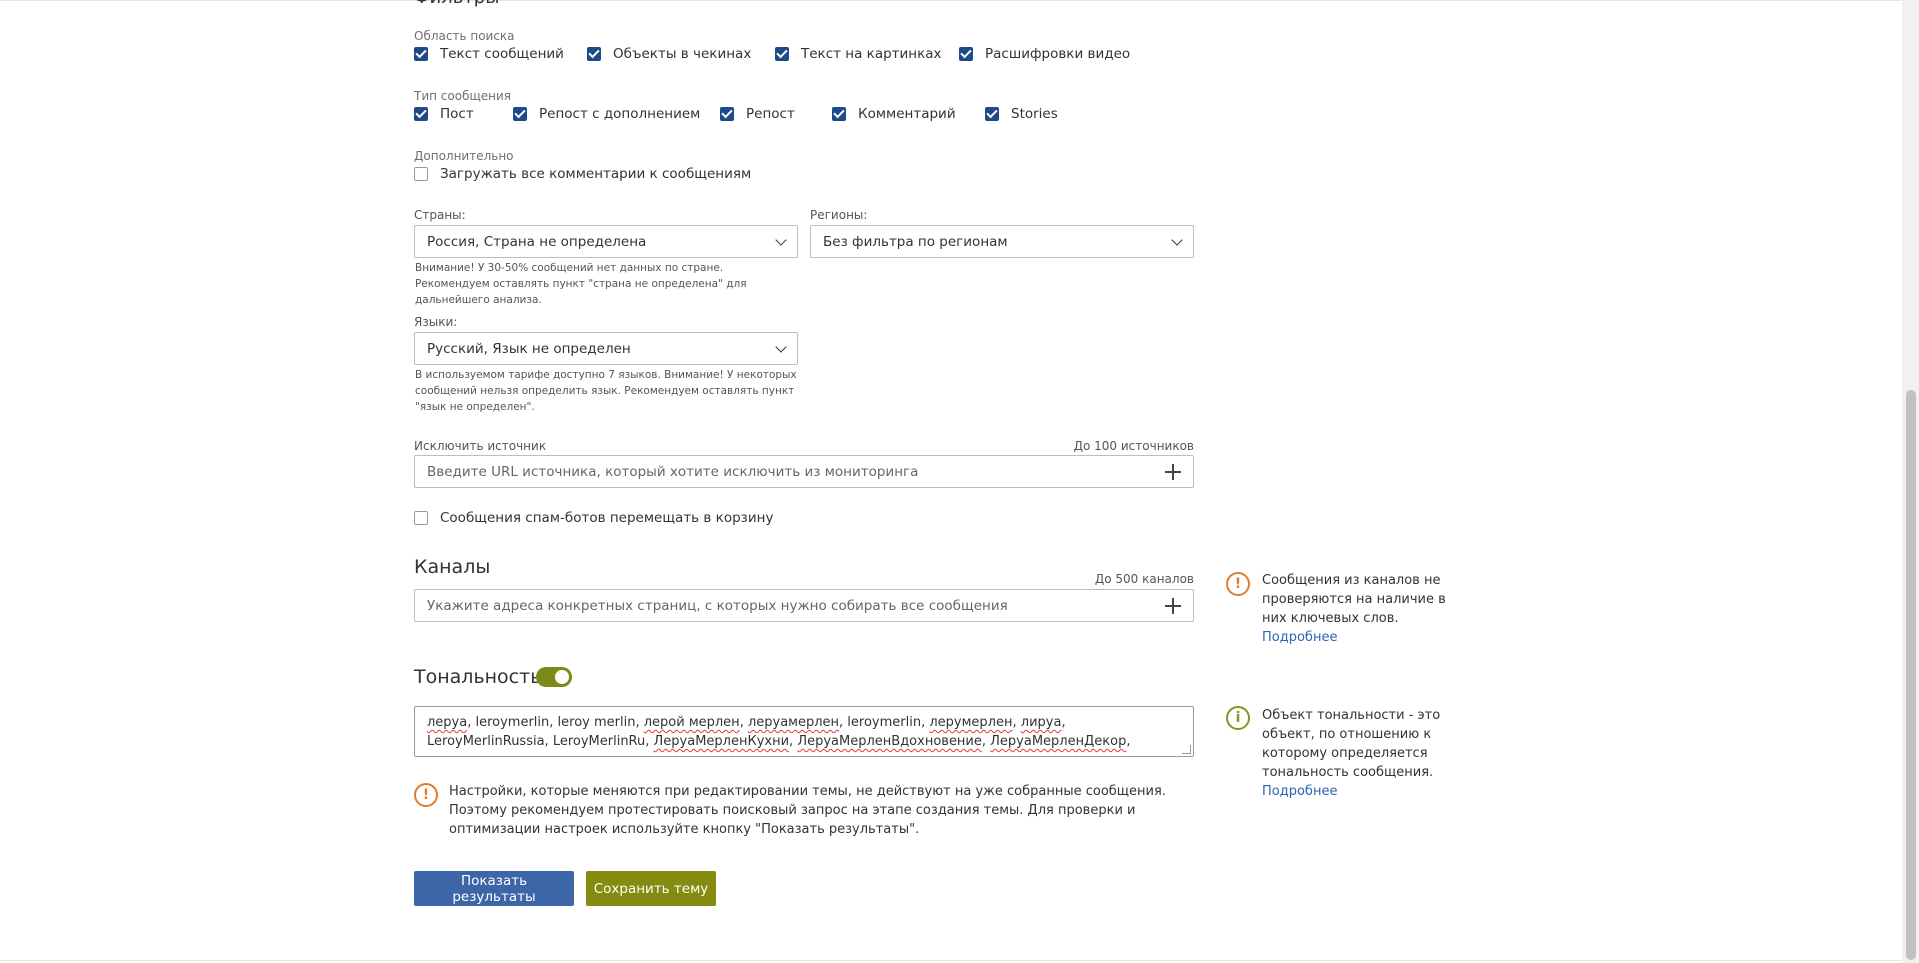  What do you see at coordinates (1058, 741) in the screenshot?
I see `tonality-keyword-segment: ЛеруаМерленДекор` at bounding box center [1058, 741].